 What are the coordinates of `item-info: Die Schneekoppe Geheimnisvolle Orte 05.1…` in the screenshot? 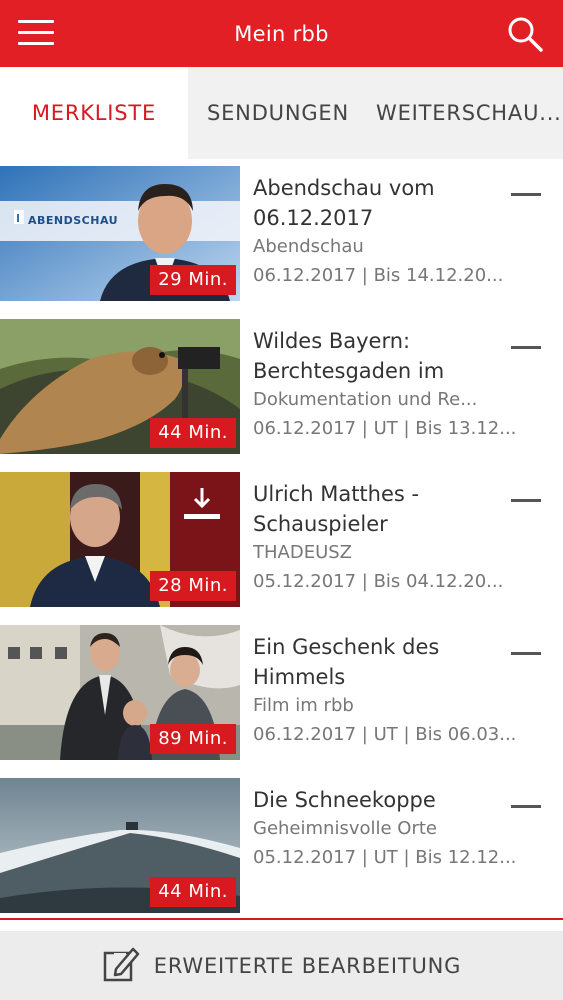 It's located at (384, 829).